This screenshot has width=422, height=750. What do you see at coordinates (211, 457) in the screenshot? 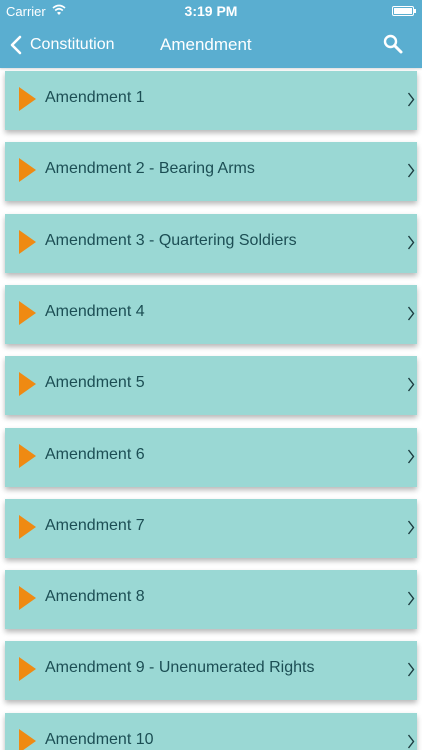
I see `amendment-row: Amendment 6` at bounding box center [211, 457].